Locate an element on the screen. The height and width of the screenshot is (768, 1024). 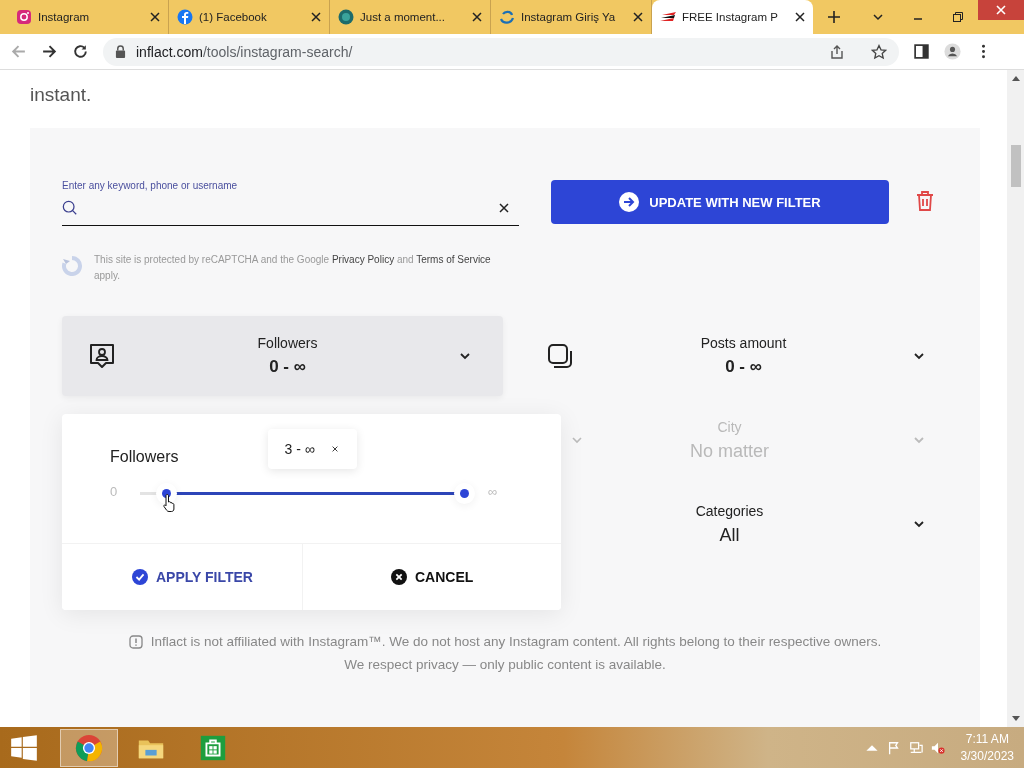
windows-start-icon is located at coordinates (24, 747).